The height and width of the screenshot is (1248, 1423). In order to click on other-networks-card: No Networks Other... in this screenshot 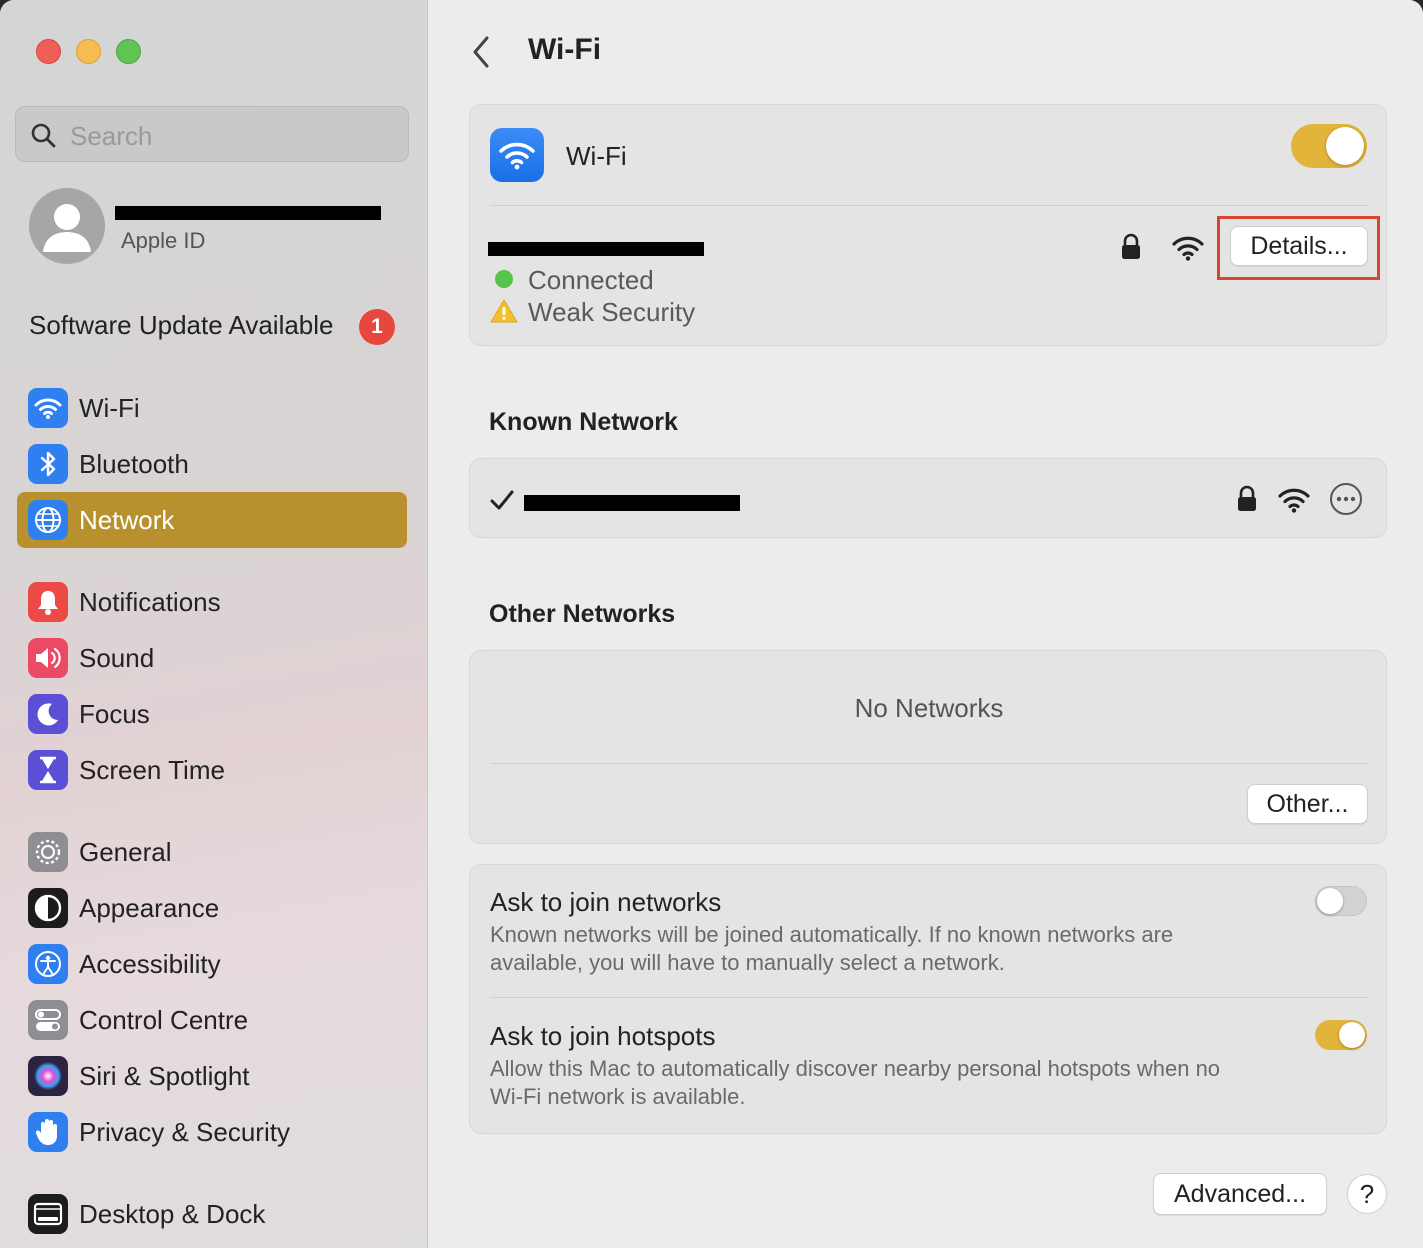, I will do `click(928, 747)`.